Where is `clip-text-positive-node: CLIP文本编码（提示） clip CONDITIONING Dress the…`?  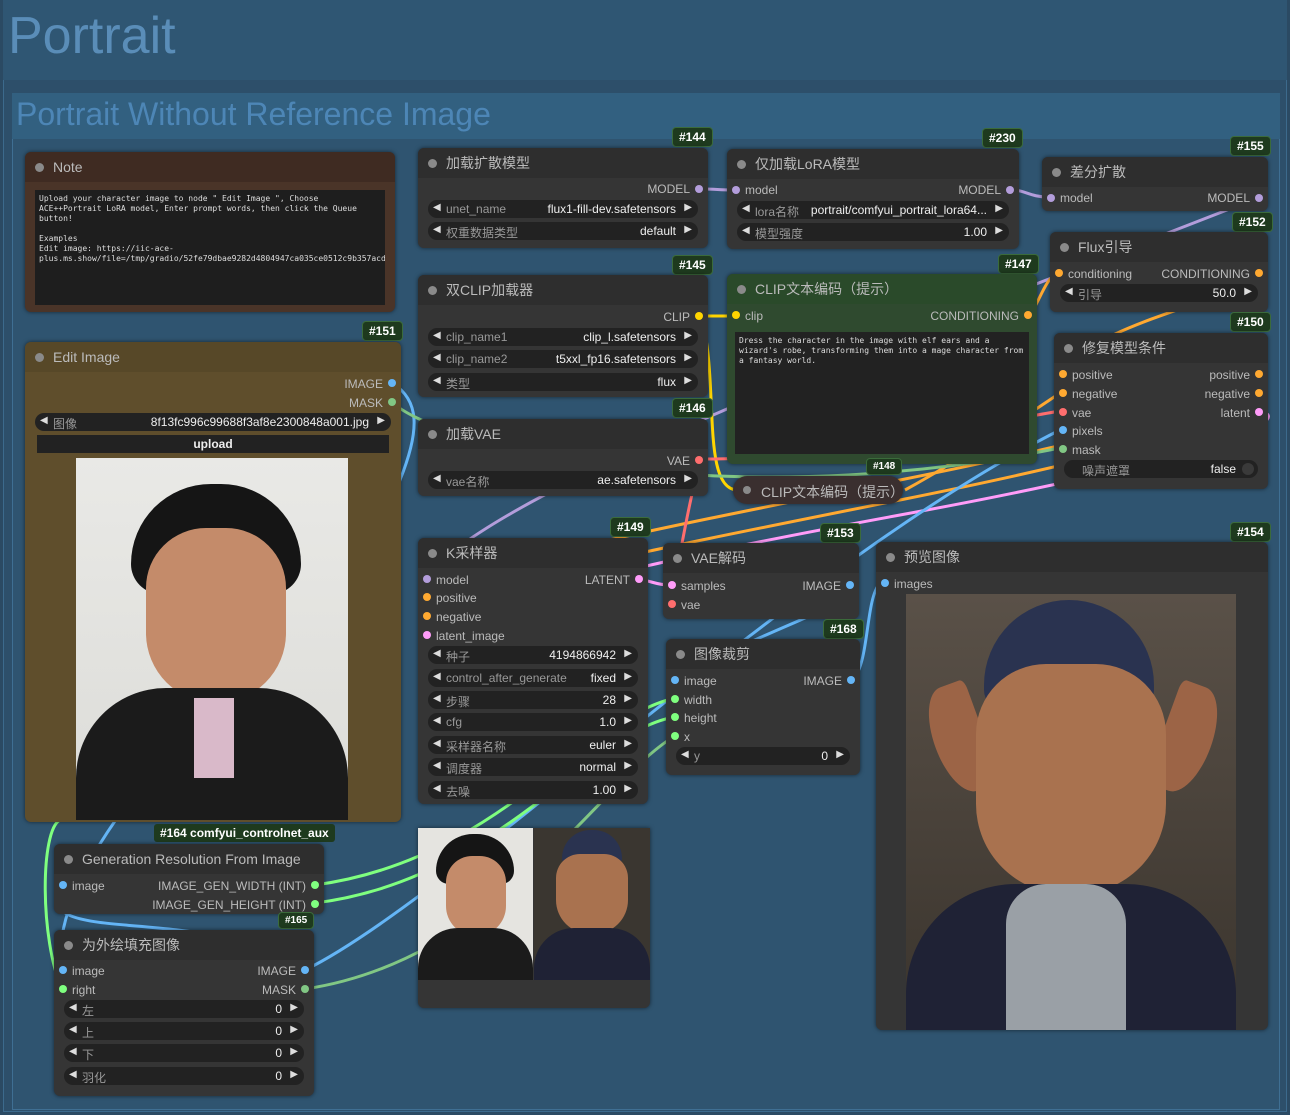
clip-text-positive-node: CLIP文本编码（提示） clip CONDITIONING Dress the… is located at coordinates (882, 369).